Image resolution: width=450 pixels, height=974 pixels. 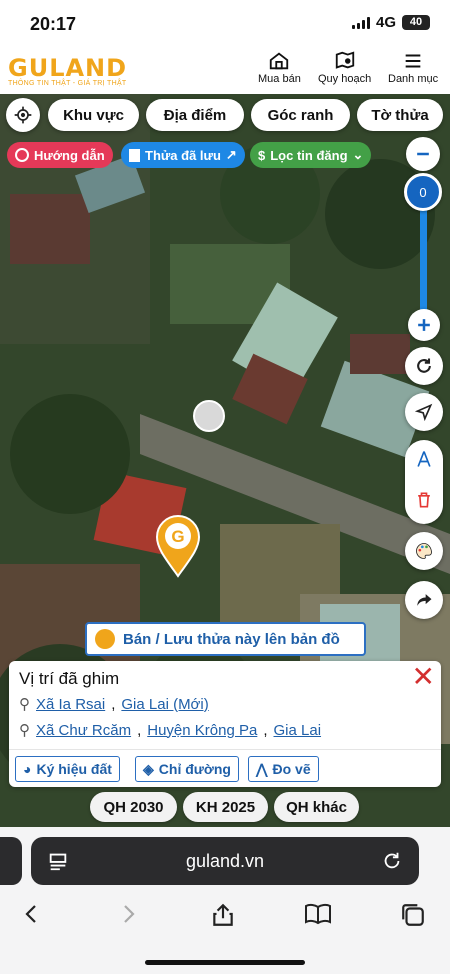 I want to click on guide-tag: Hướng dẫn, so click(x=60, y=155).